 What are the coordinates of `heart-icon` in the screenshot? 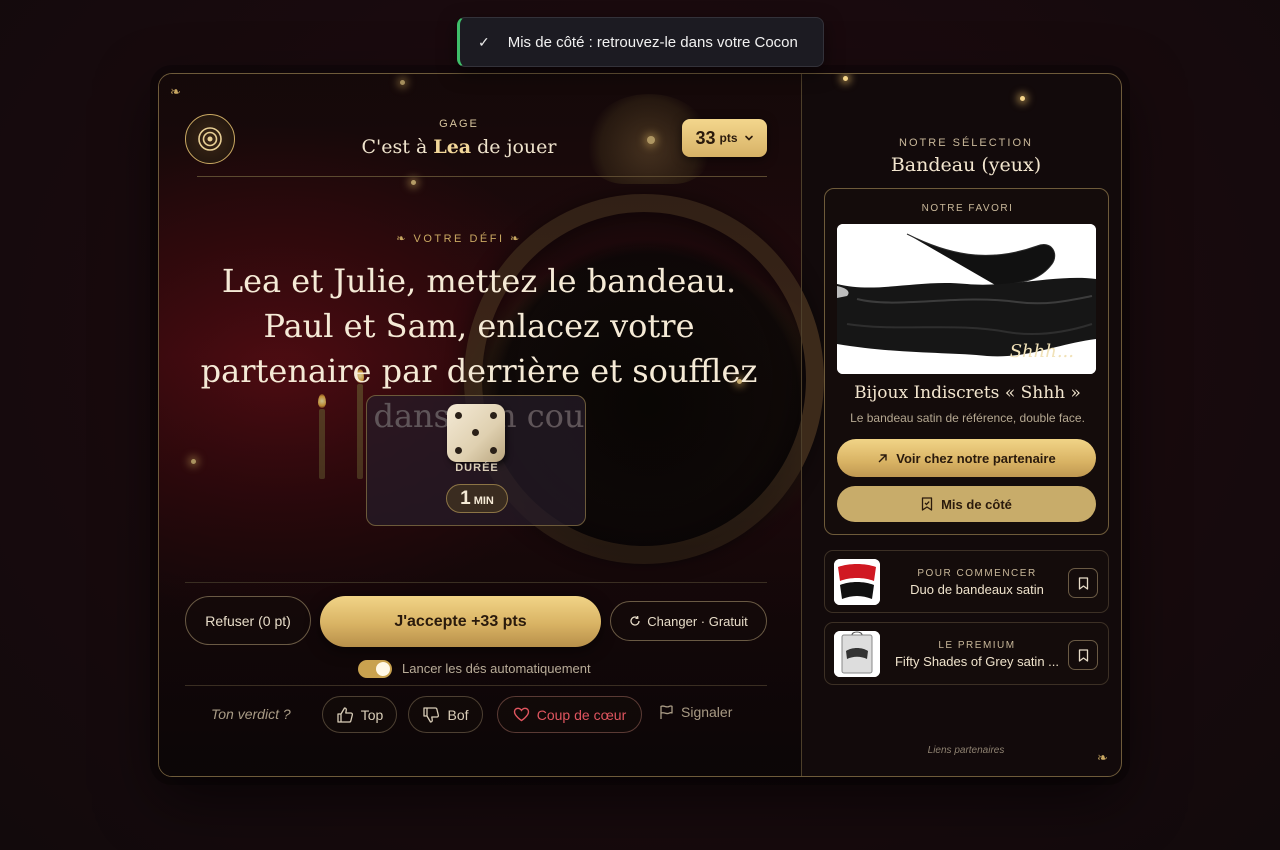 It's located at (521, 714).